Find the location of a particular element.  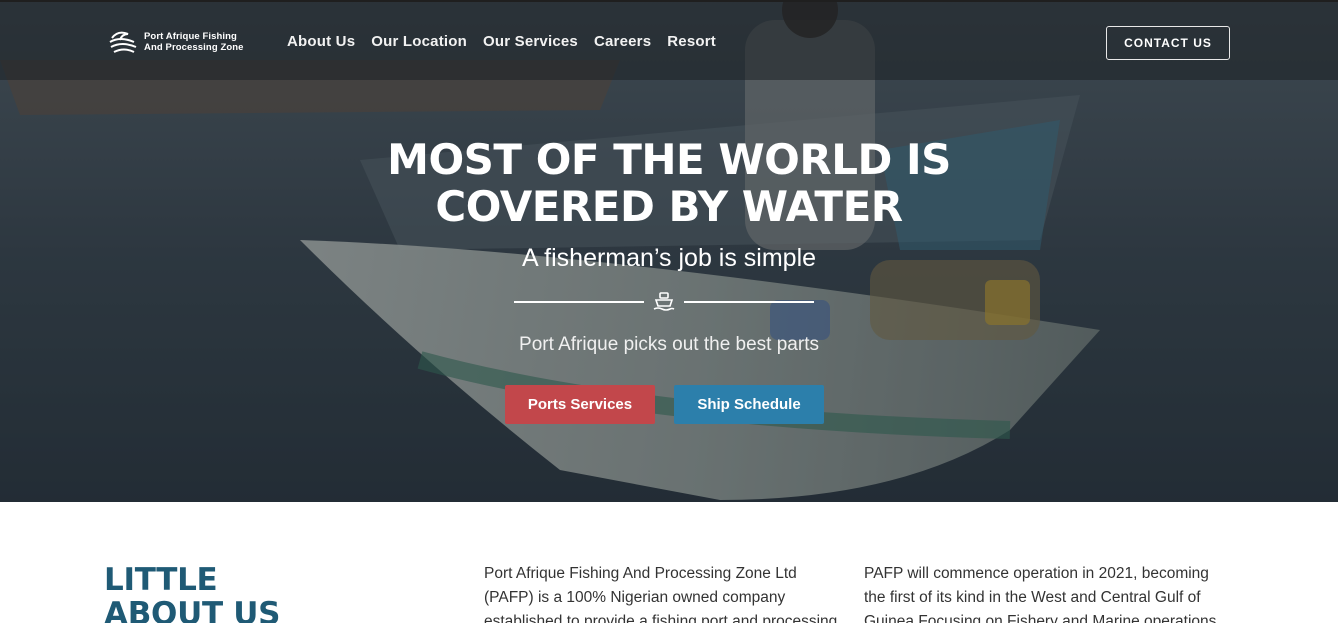

divider-line-left is located at coordinates (579, 302).